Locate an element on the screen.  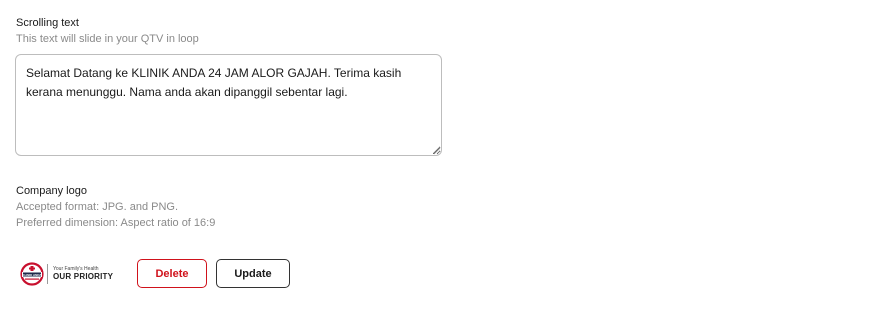
logo-divider is located at coordinates (47, 274).